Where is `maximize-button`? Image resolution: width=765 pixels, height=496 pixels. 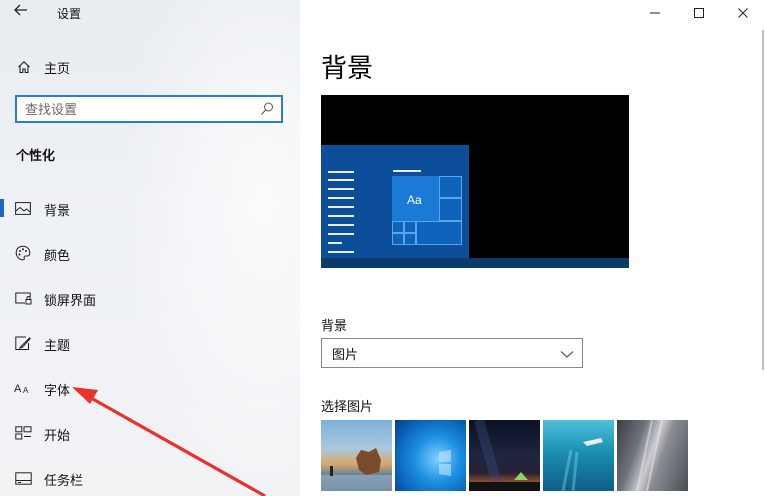 maximize-button is located at coordinates (699, 13).